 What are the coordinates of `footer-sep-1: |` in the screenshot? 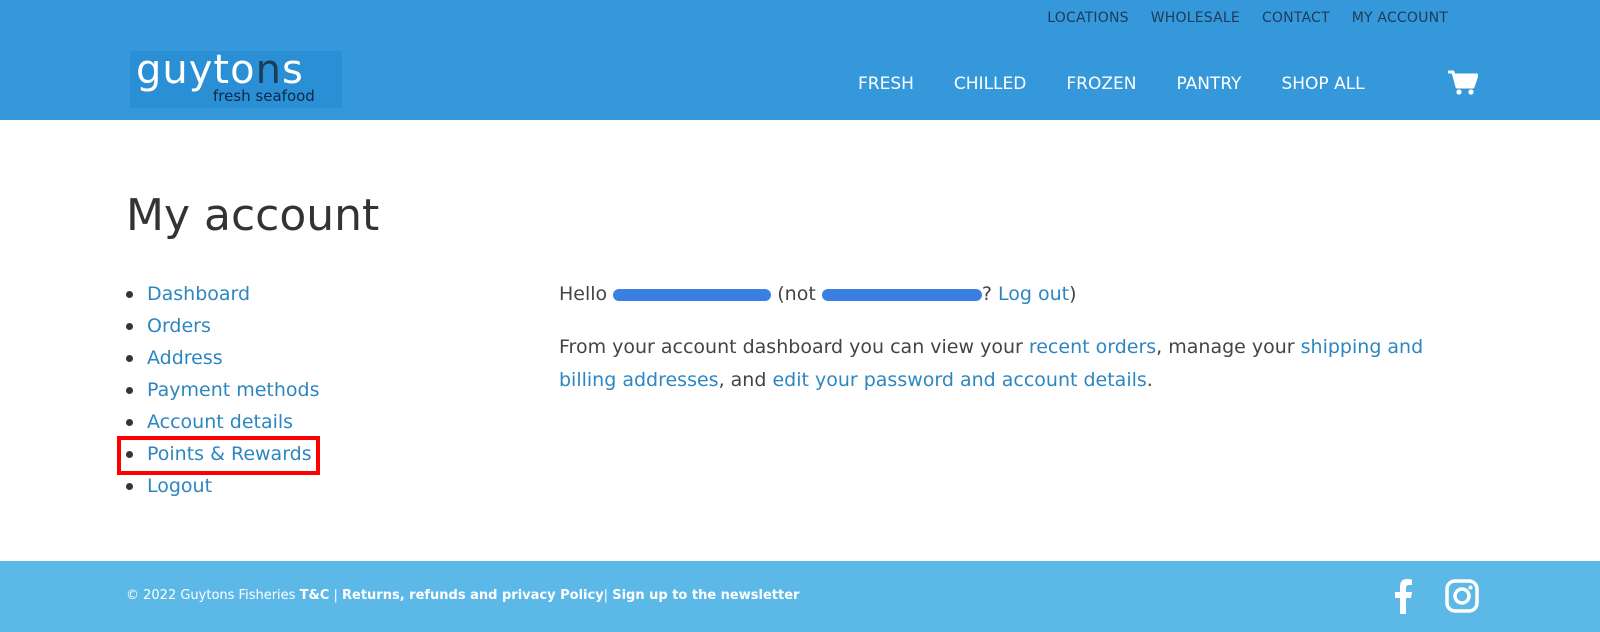 It's located at (335, 595).